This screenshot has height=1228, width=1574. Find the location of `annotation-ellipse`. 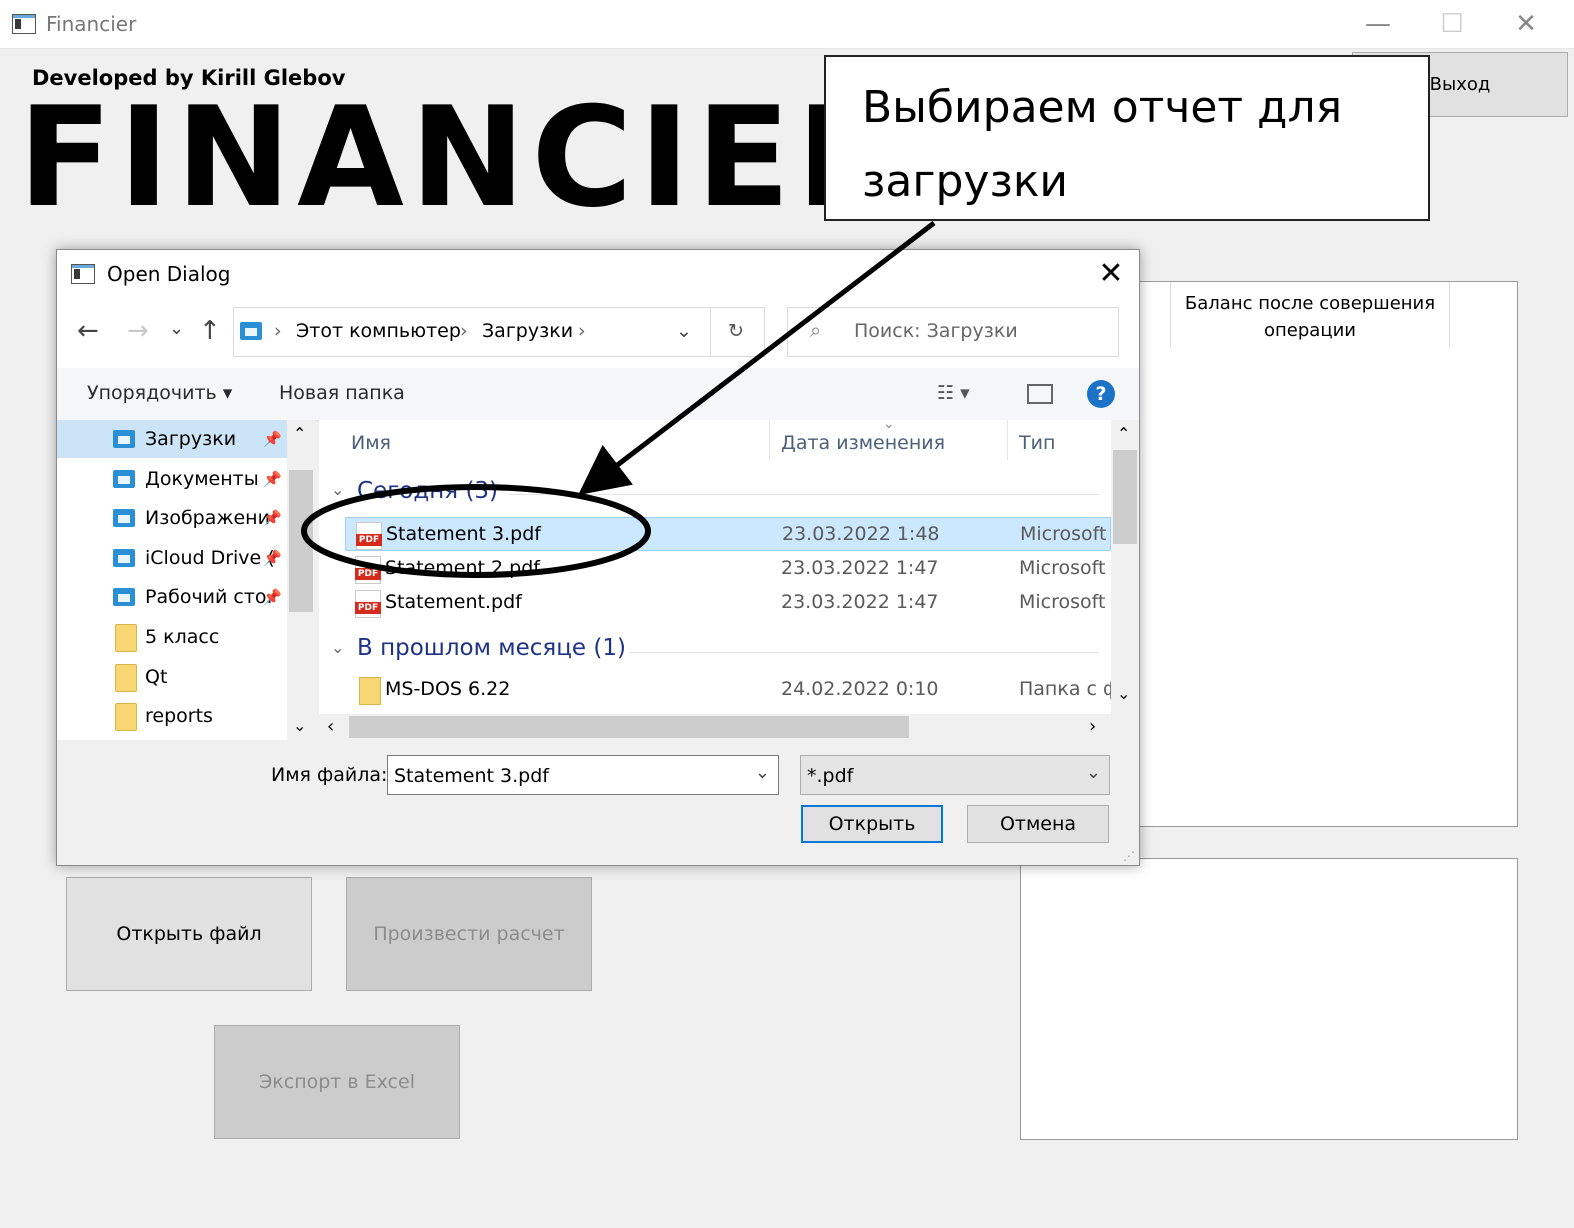

annotation-ellipse is located at coordinates (476, 531).